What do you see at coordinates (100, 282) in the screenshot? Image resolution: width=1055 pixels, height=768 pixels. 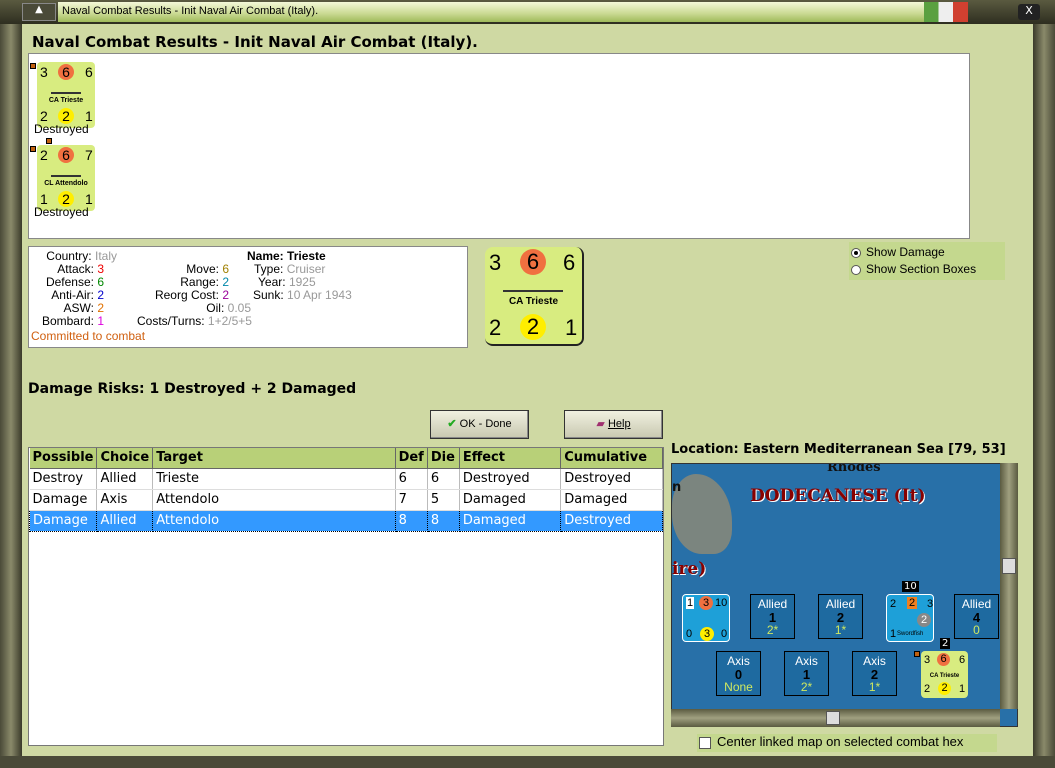 I see `defense-value: 6` at bounding box center [100, 282].